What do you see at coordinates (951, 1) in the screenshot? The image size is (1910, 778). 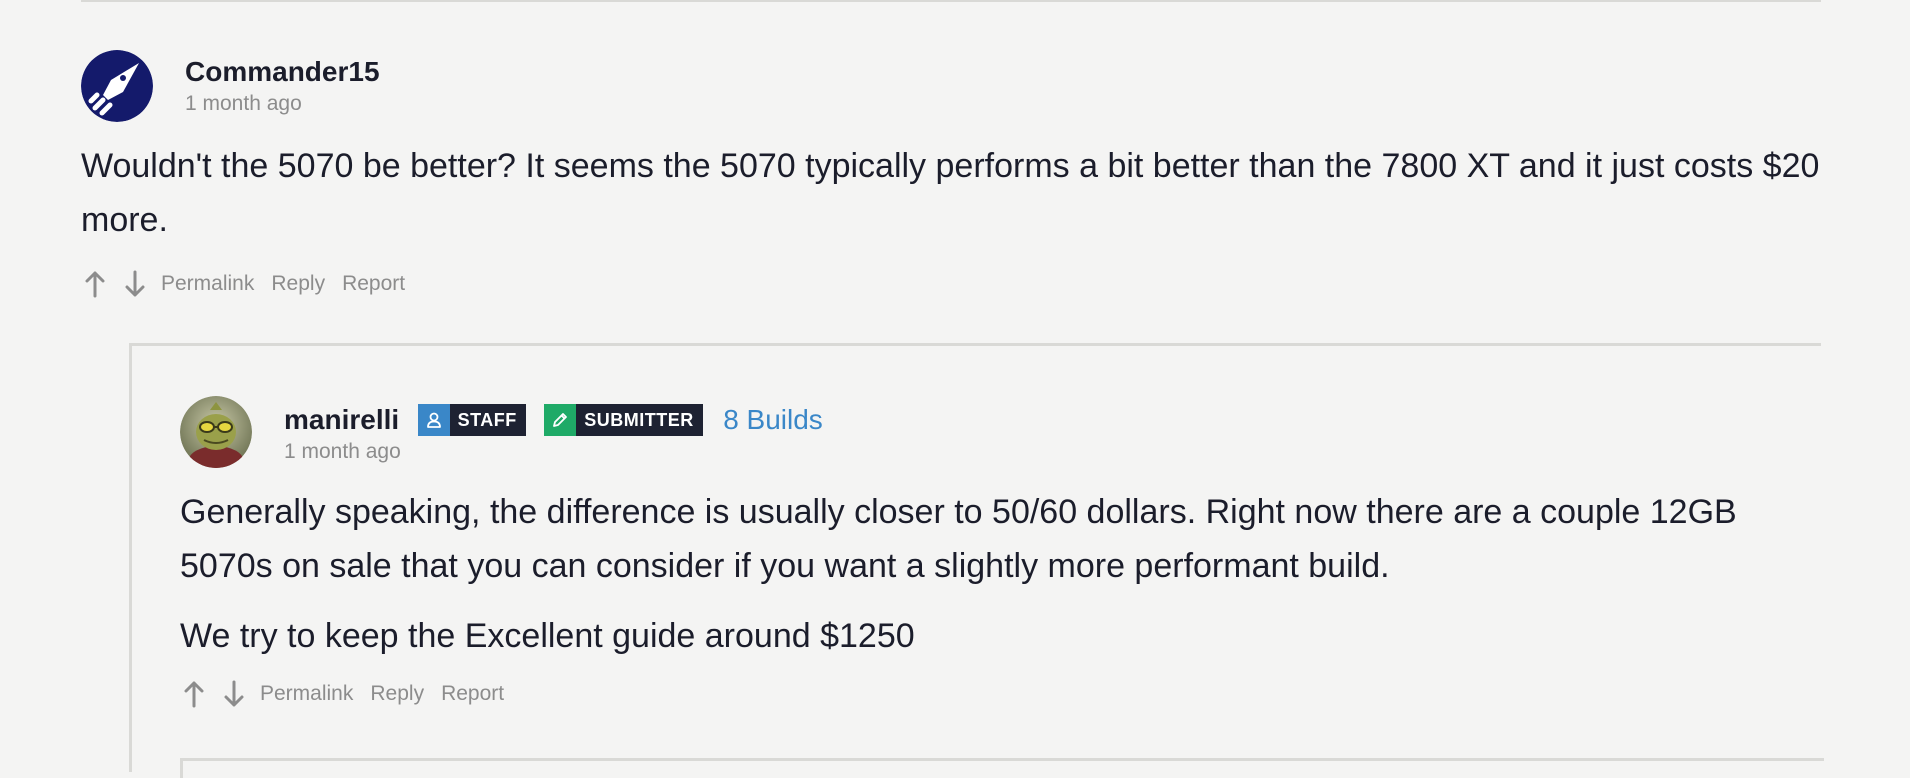 I see `top-divider` at bounding box center [951, 1].